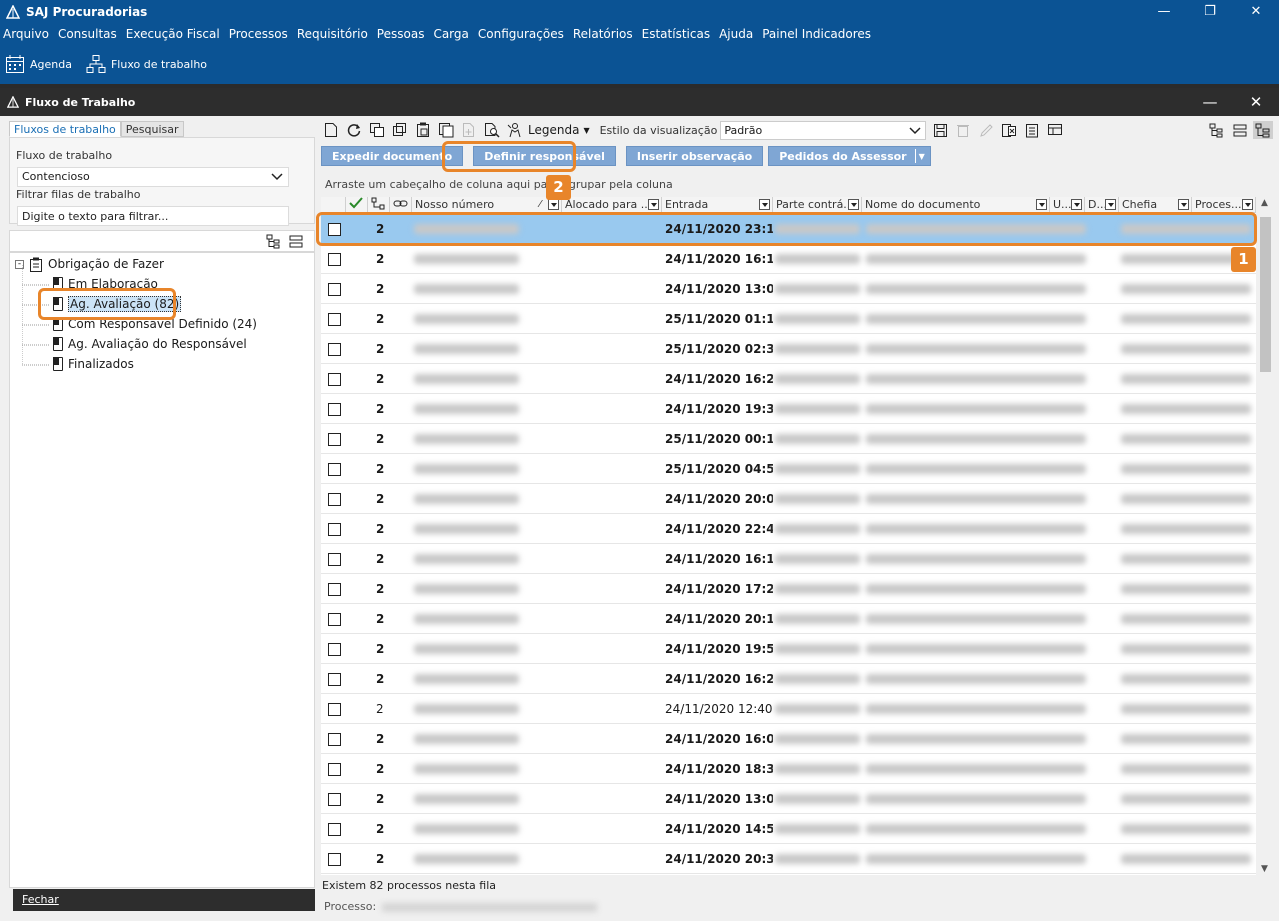 The width and height of the screenshot is (1279, 921). Describe the element at coordinates (788, 529) in the screenshot. I see `table-row: 2 24/11/2020 22:4` at that location.